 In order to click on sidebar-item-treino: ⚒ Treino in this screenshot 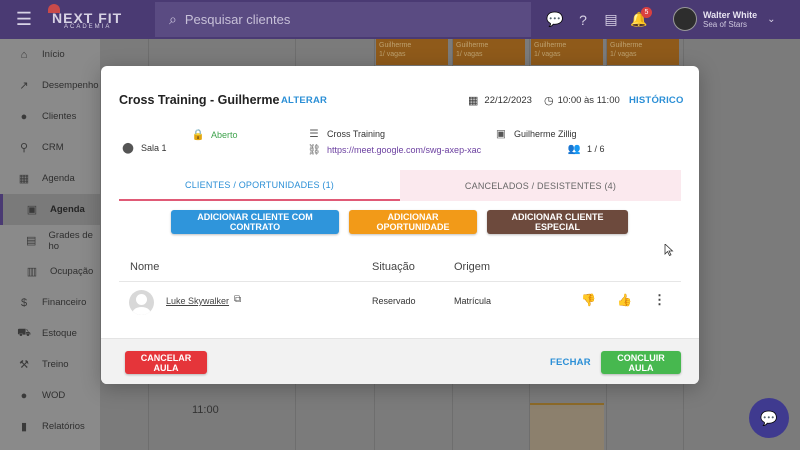, I will do `click(50, 364)`.